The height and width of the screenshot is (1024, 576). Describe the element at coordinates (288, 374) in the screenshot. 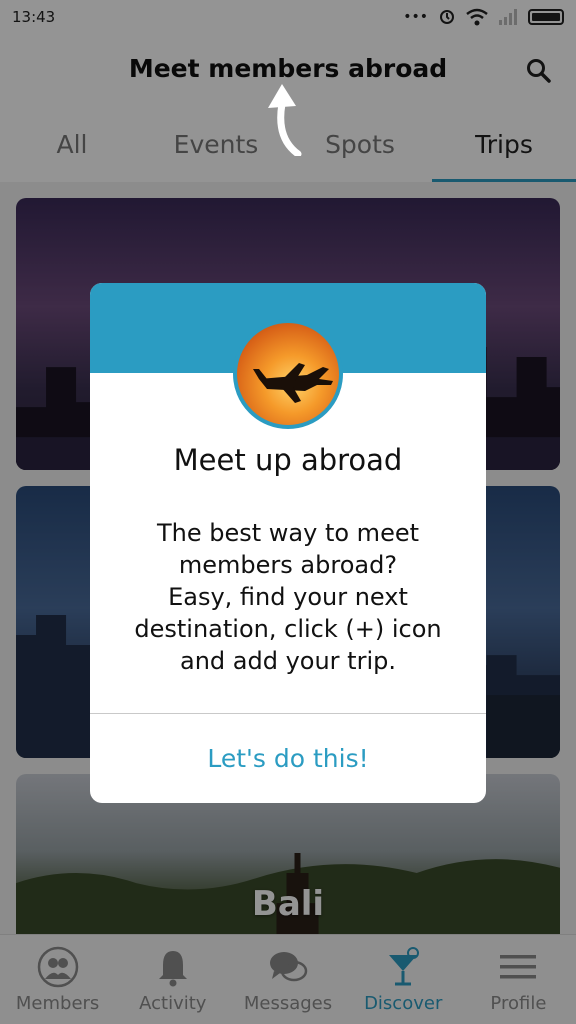

I see `airplane-sunset-icon` at that location.